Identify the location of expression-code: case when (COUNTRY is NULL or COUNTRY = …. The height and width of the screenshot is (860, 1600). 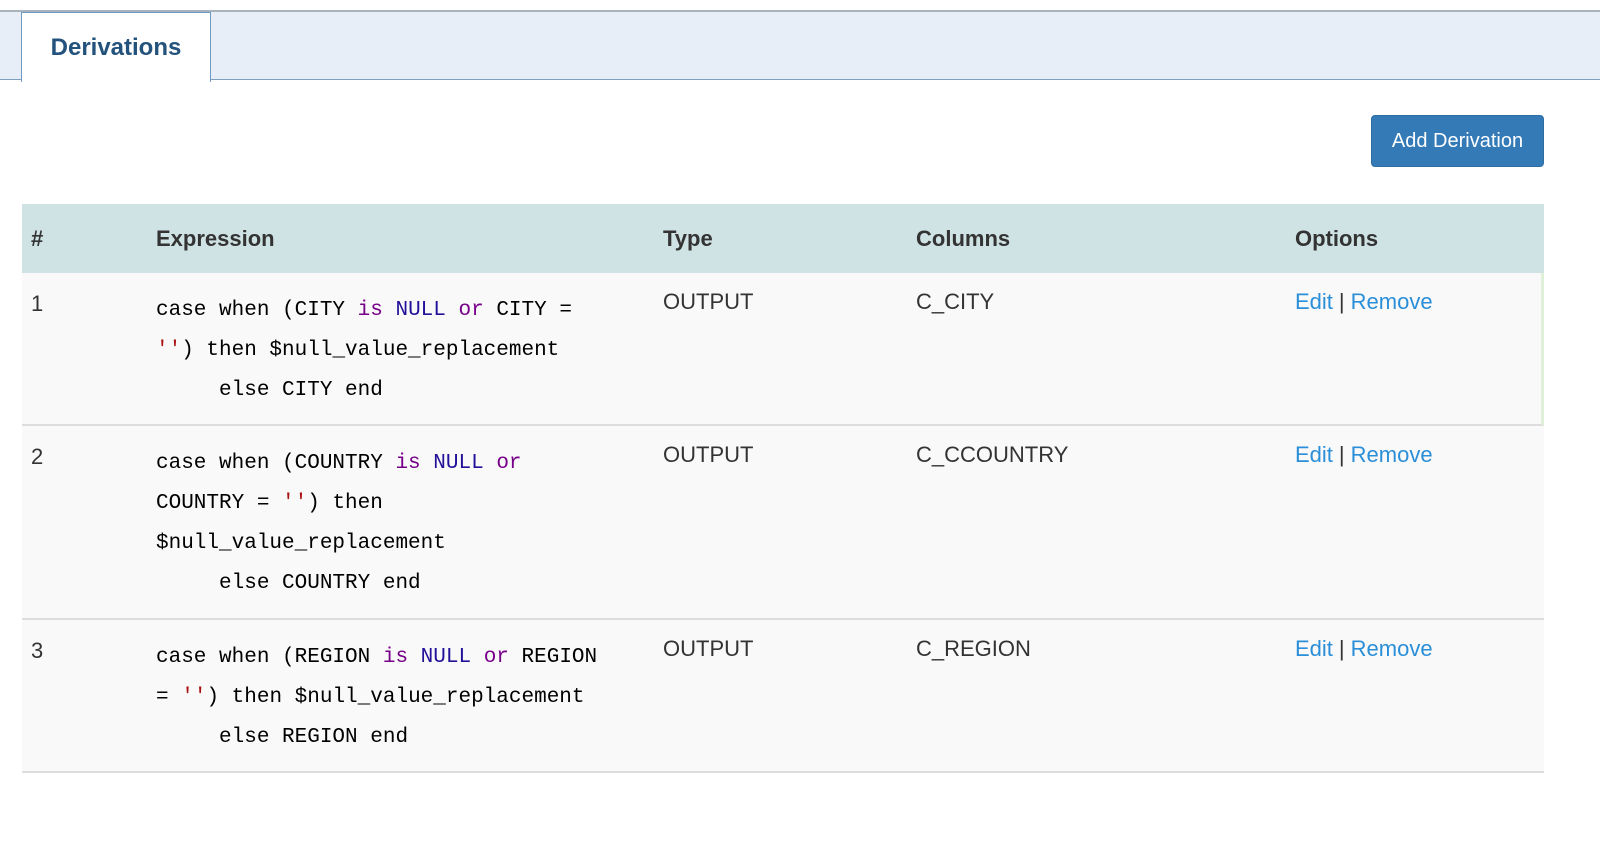
(339, 523).